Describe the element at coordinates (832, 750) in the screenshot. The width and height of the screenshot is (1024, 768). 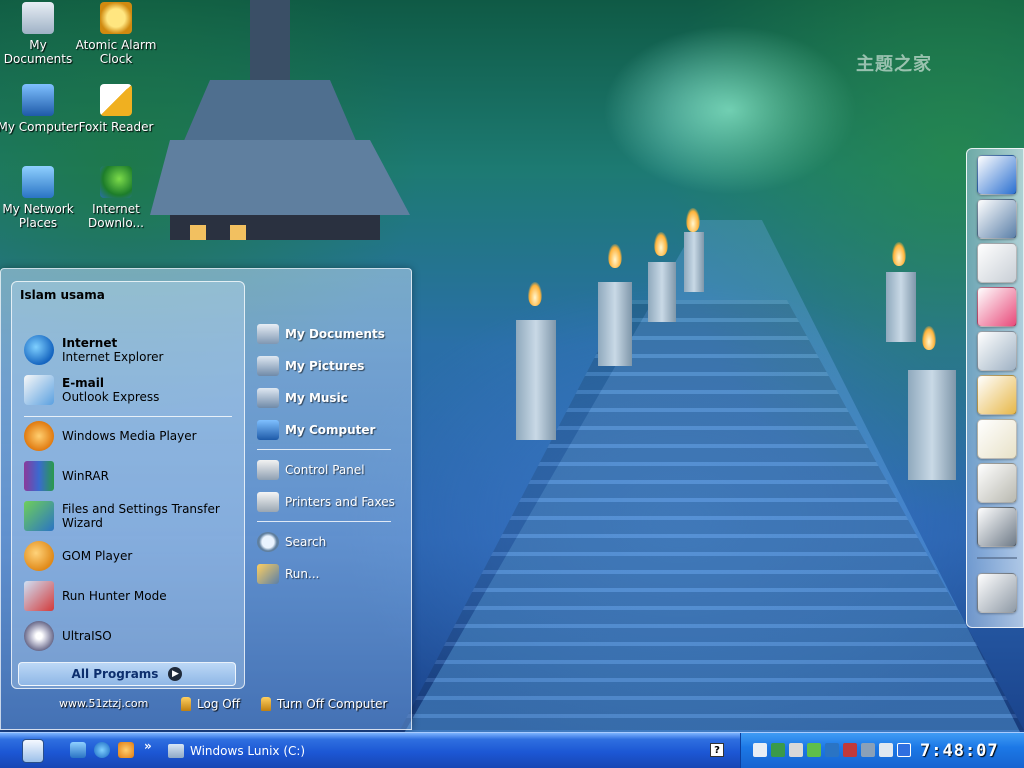
I see `shield-icon` at that location.